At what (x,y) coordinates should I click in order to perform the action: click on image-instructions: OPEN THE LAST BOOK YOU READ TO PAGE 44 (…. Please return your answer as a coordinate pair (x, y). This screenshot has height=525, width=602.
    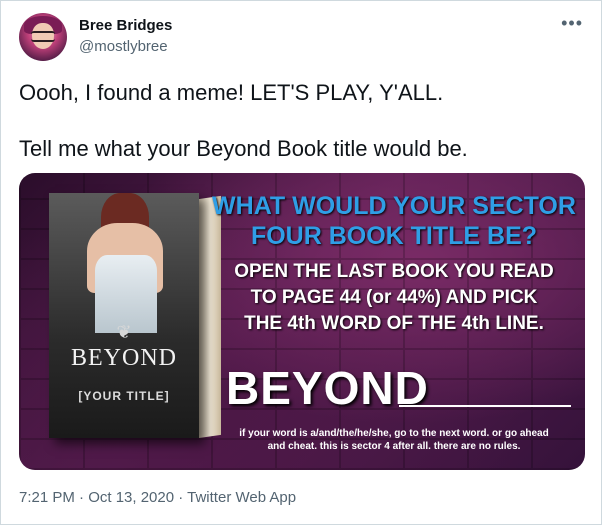
    Looking at the image, I should click on (394, 298).